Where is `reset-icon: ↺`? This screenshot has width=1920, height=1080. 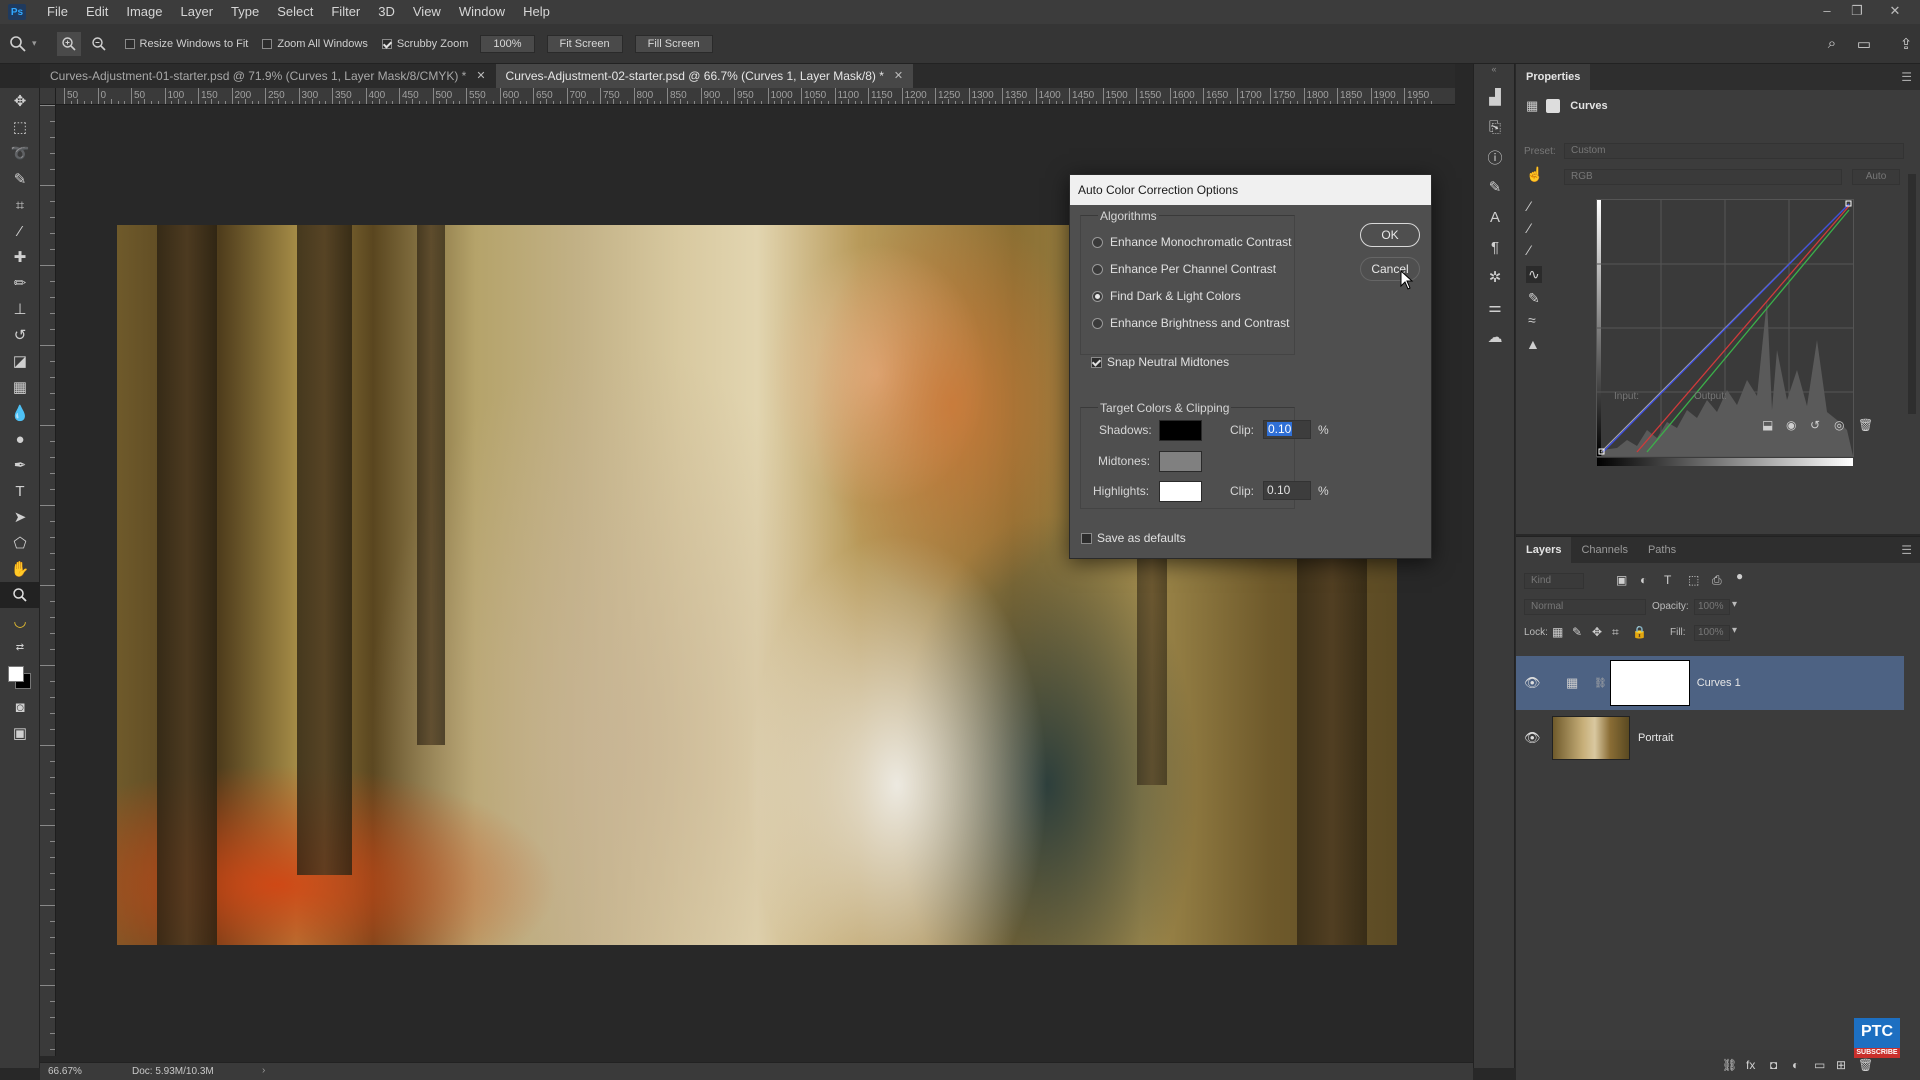
reset-icon: ↺ is located at coordinates (1815, 425).